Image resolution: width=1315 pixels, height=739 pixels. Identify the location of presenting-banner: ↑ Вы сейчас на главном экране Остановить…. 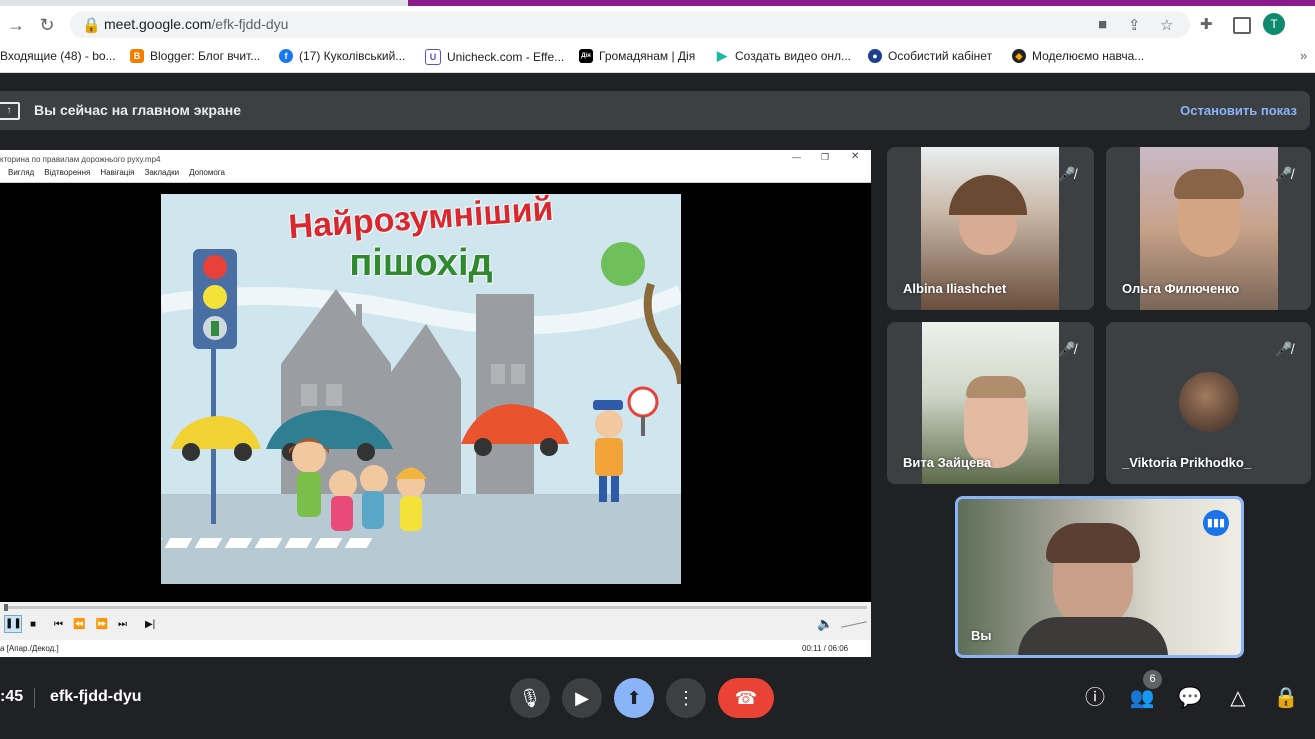
(655, 110).